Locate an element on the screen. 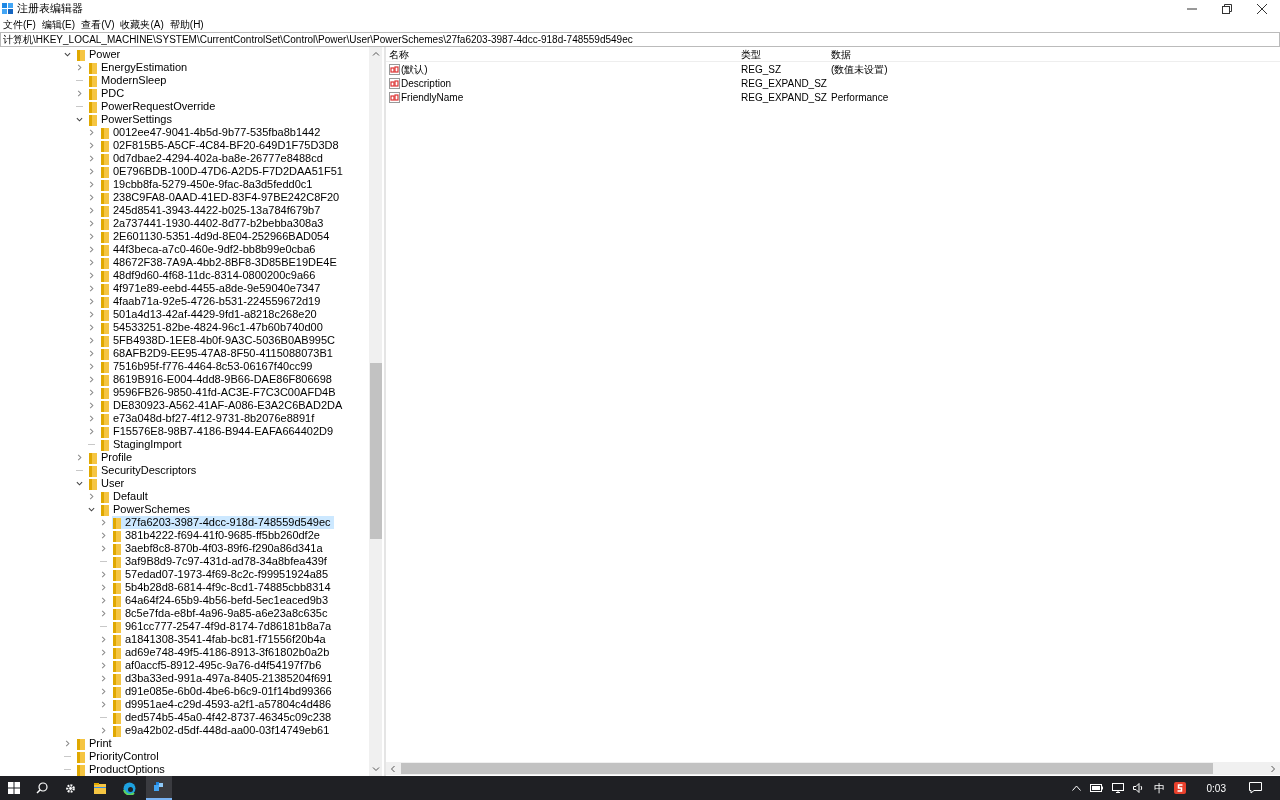 The height and width of the screenshot is (800, 1280). tree-item: PowerSettings is located at coordinates (131, 119).